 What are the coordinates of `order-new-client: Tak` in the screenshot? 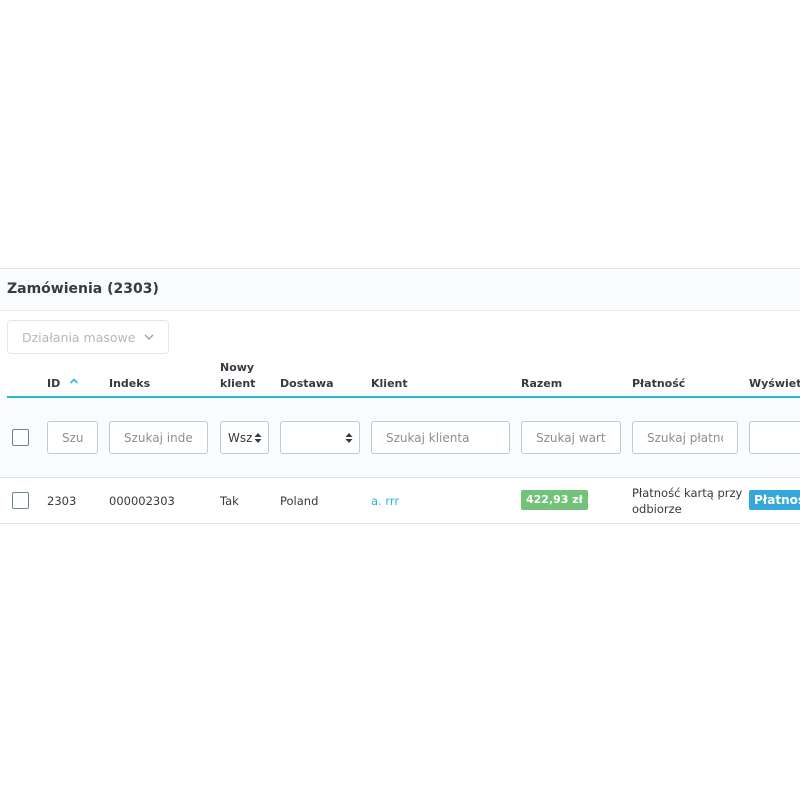 It's located at (229, 501).